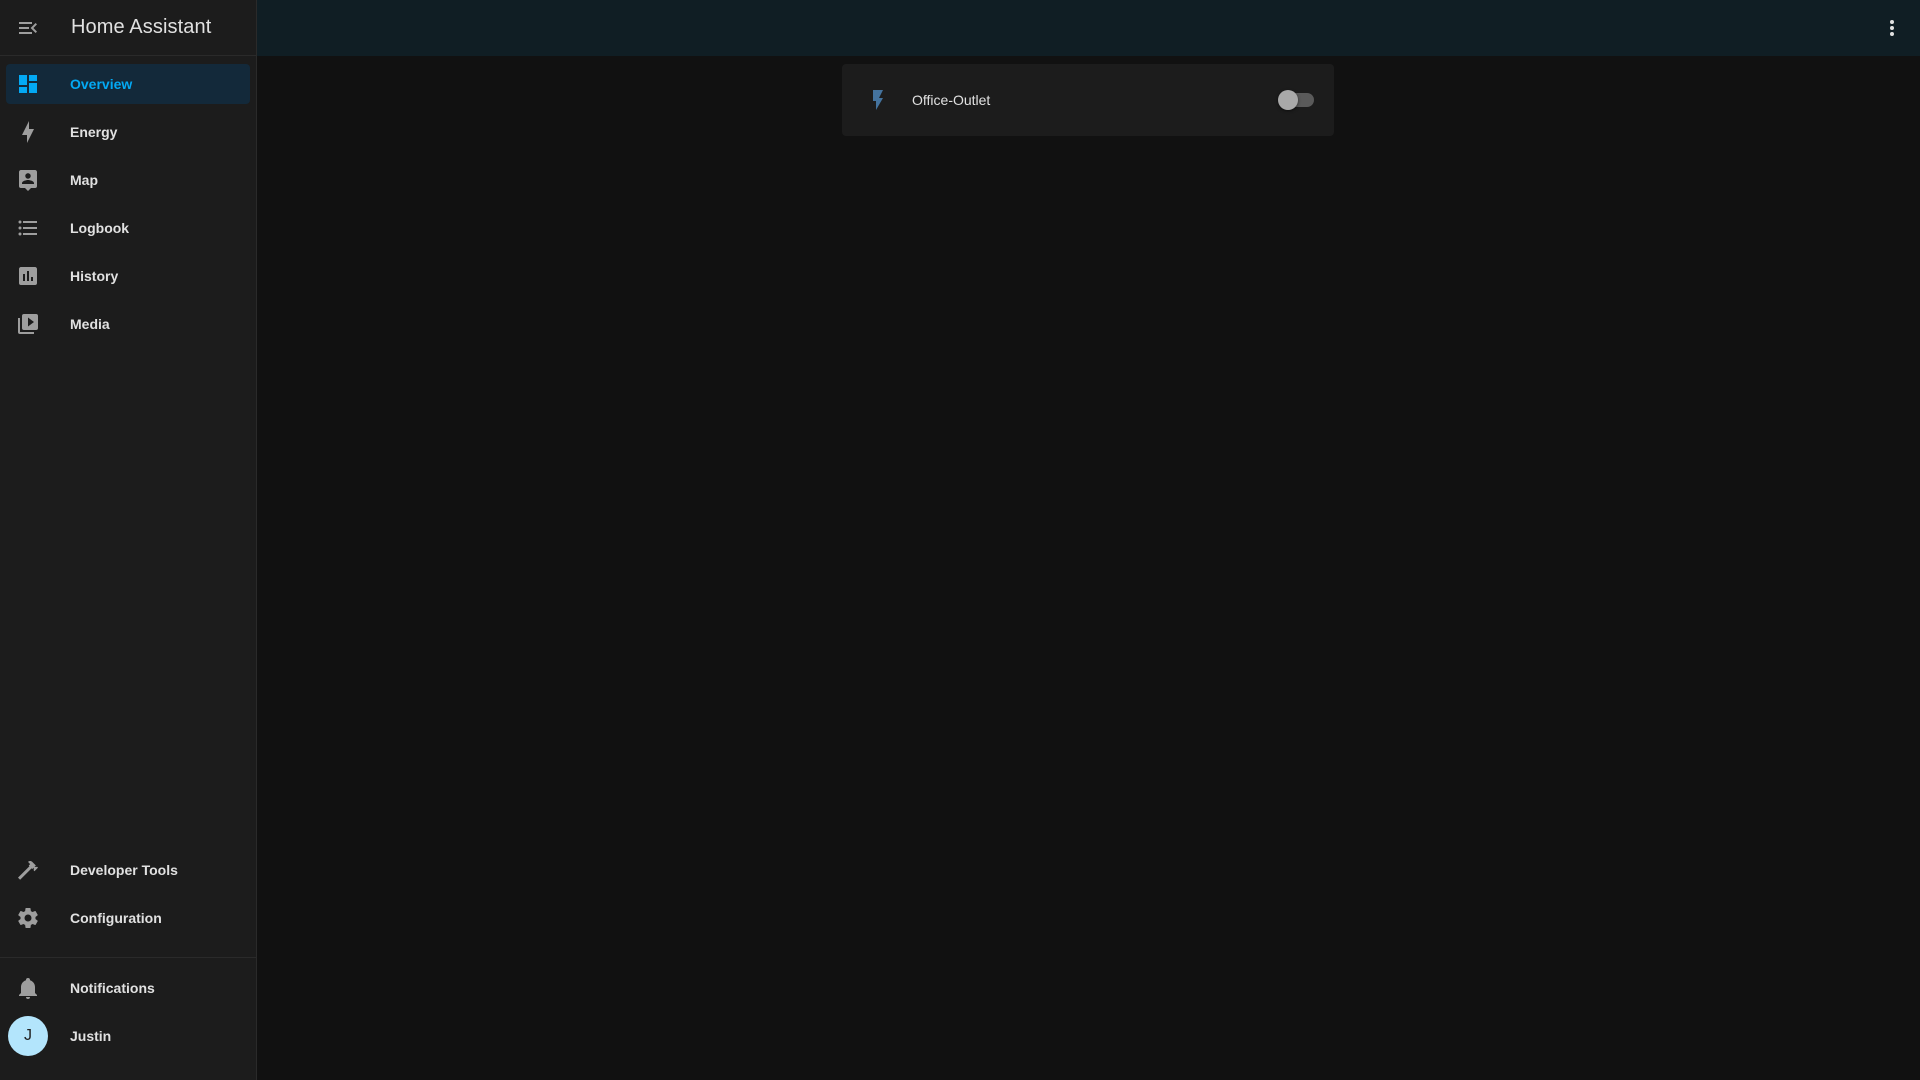 This screenshot has height=1080, width=1920. What do you see at coordinates (94, 276) in the screenshot?
I see `sidebar-item-label: History` at bounding box center [94, 276].